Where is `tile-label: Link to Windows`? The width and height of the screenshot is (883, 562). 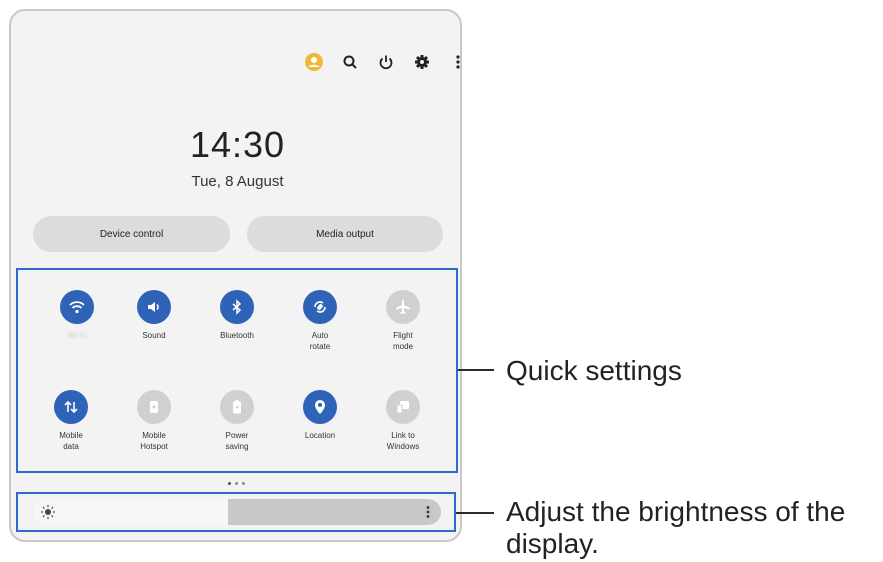
tile-label: Link to Windows is located at coordinates (403, 441).